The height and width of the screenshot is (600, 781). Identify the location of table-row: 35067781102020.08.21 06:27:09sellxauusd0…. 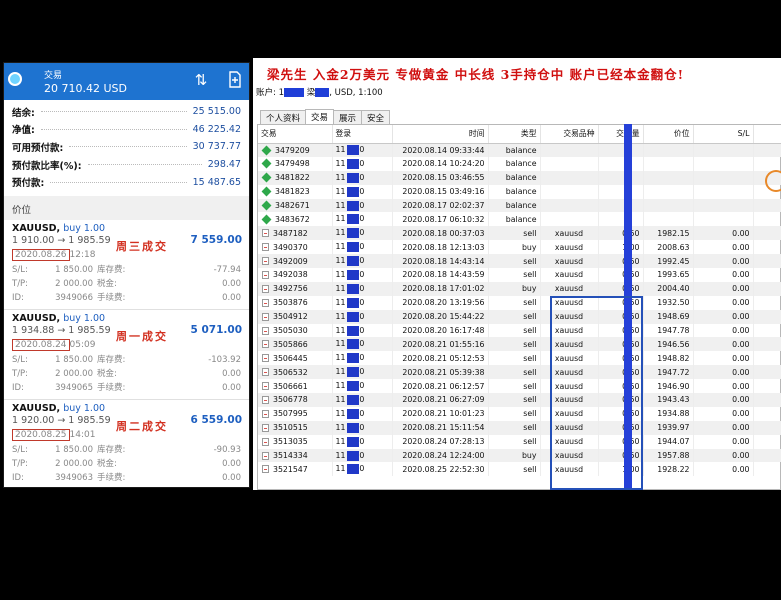
(519, 400).